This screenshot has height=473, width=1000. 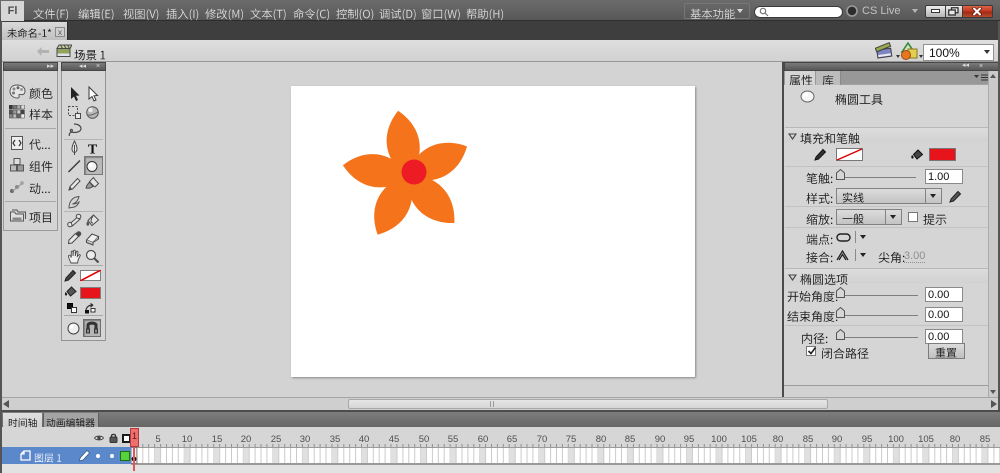 What do you see at coordinates (276, 439) in the screenshot?
I see `svg-text: 25` at bounding box center [276, 439].